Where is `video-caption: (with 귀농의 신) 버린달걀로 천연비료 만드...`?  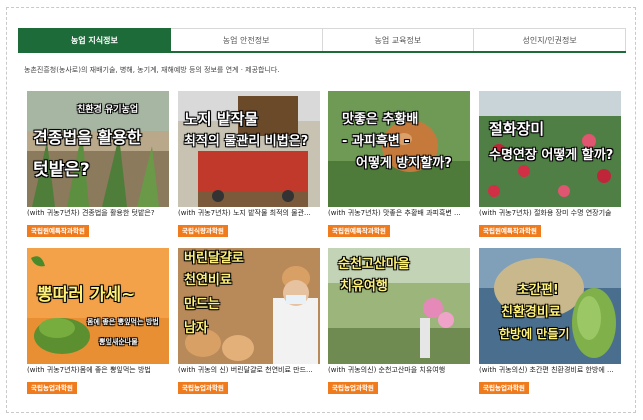
video-caption: (with 귀농의 신) 버린달걀로 천연비료 만드... is located at coordinates (249, 370).